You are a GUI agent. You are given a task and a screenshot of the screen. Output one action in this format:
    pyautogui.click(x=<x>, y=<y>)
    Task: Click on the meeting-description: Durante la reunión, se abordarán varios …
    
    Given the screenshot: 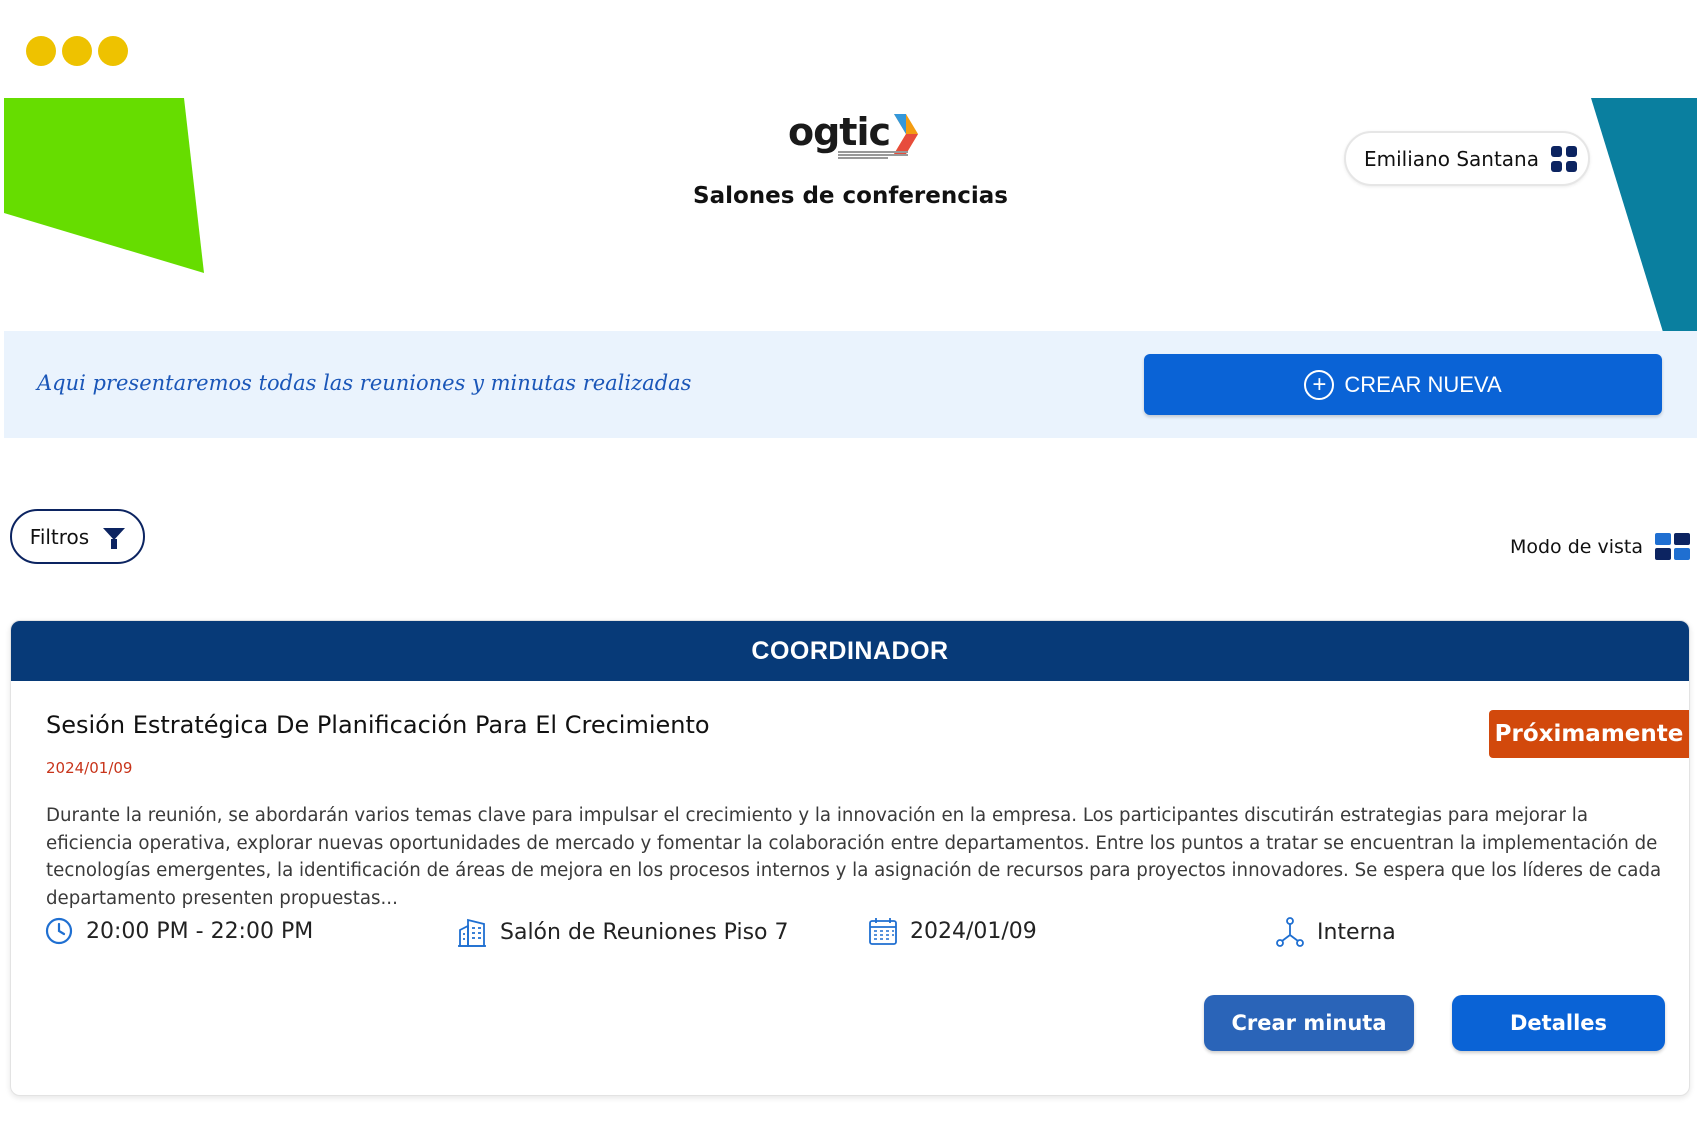 What is the action you would take?
    pyautogui.click(x=854, y=857)
    